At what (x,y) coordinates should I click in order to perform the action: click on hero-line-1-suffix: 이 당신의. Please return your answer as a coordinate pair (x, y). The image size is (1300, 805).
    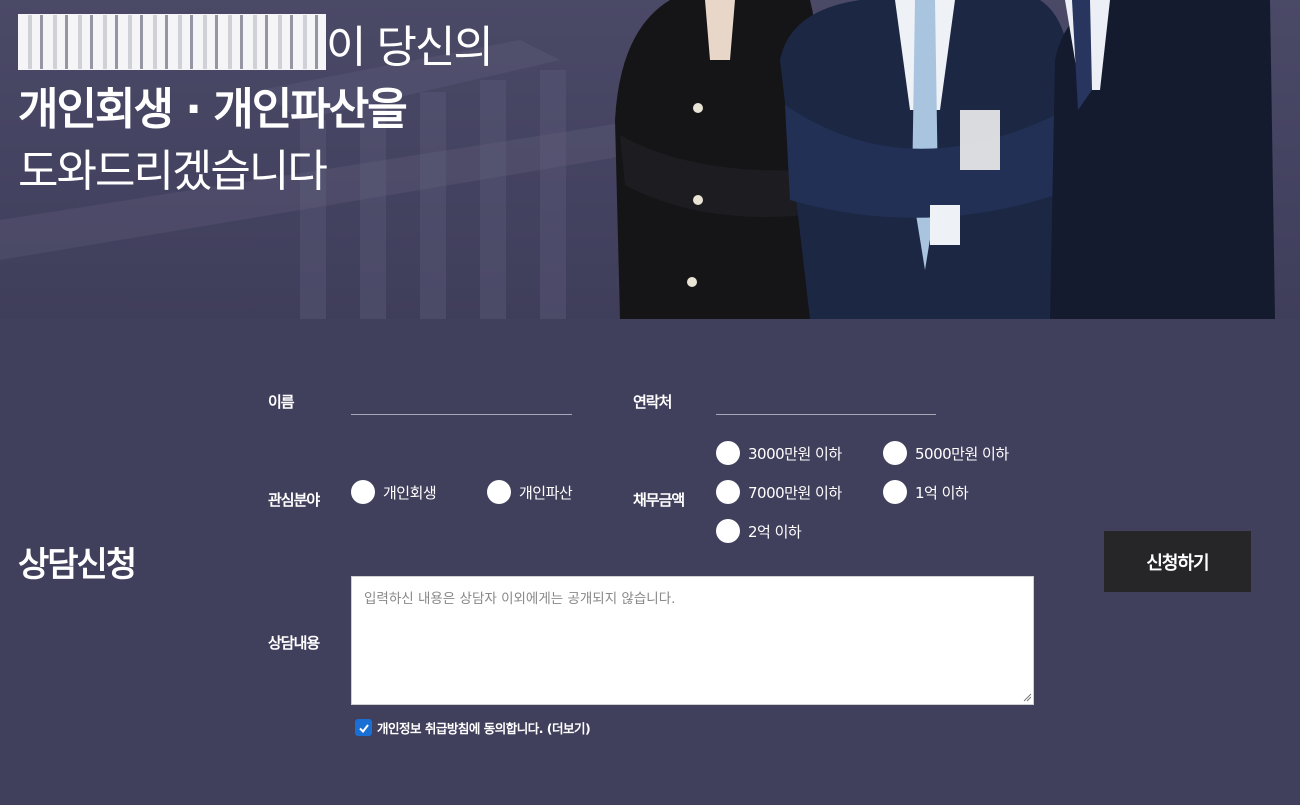
    Looking at the image, I should click on (410, 47).